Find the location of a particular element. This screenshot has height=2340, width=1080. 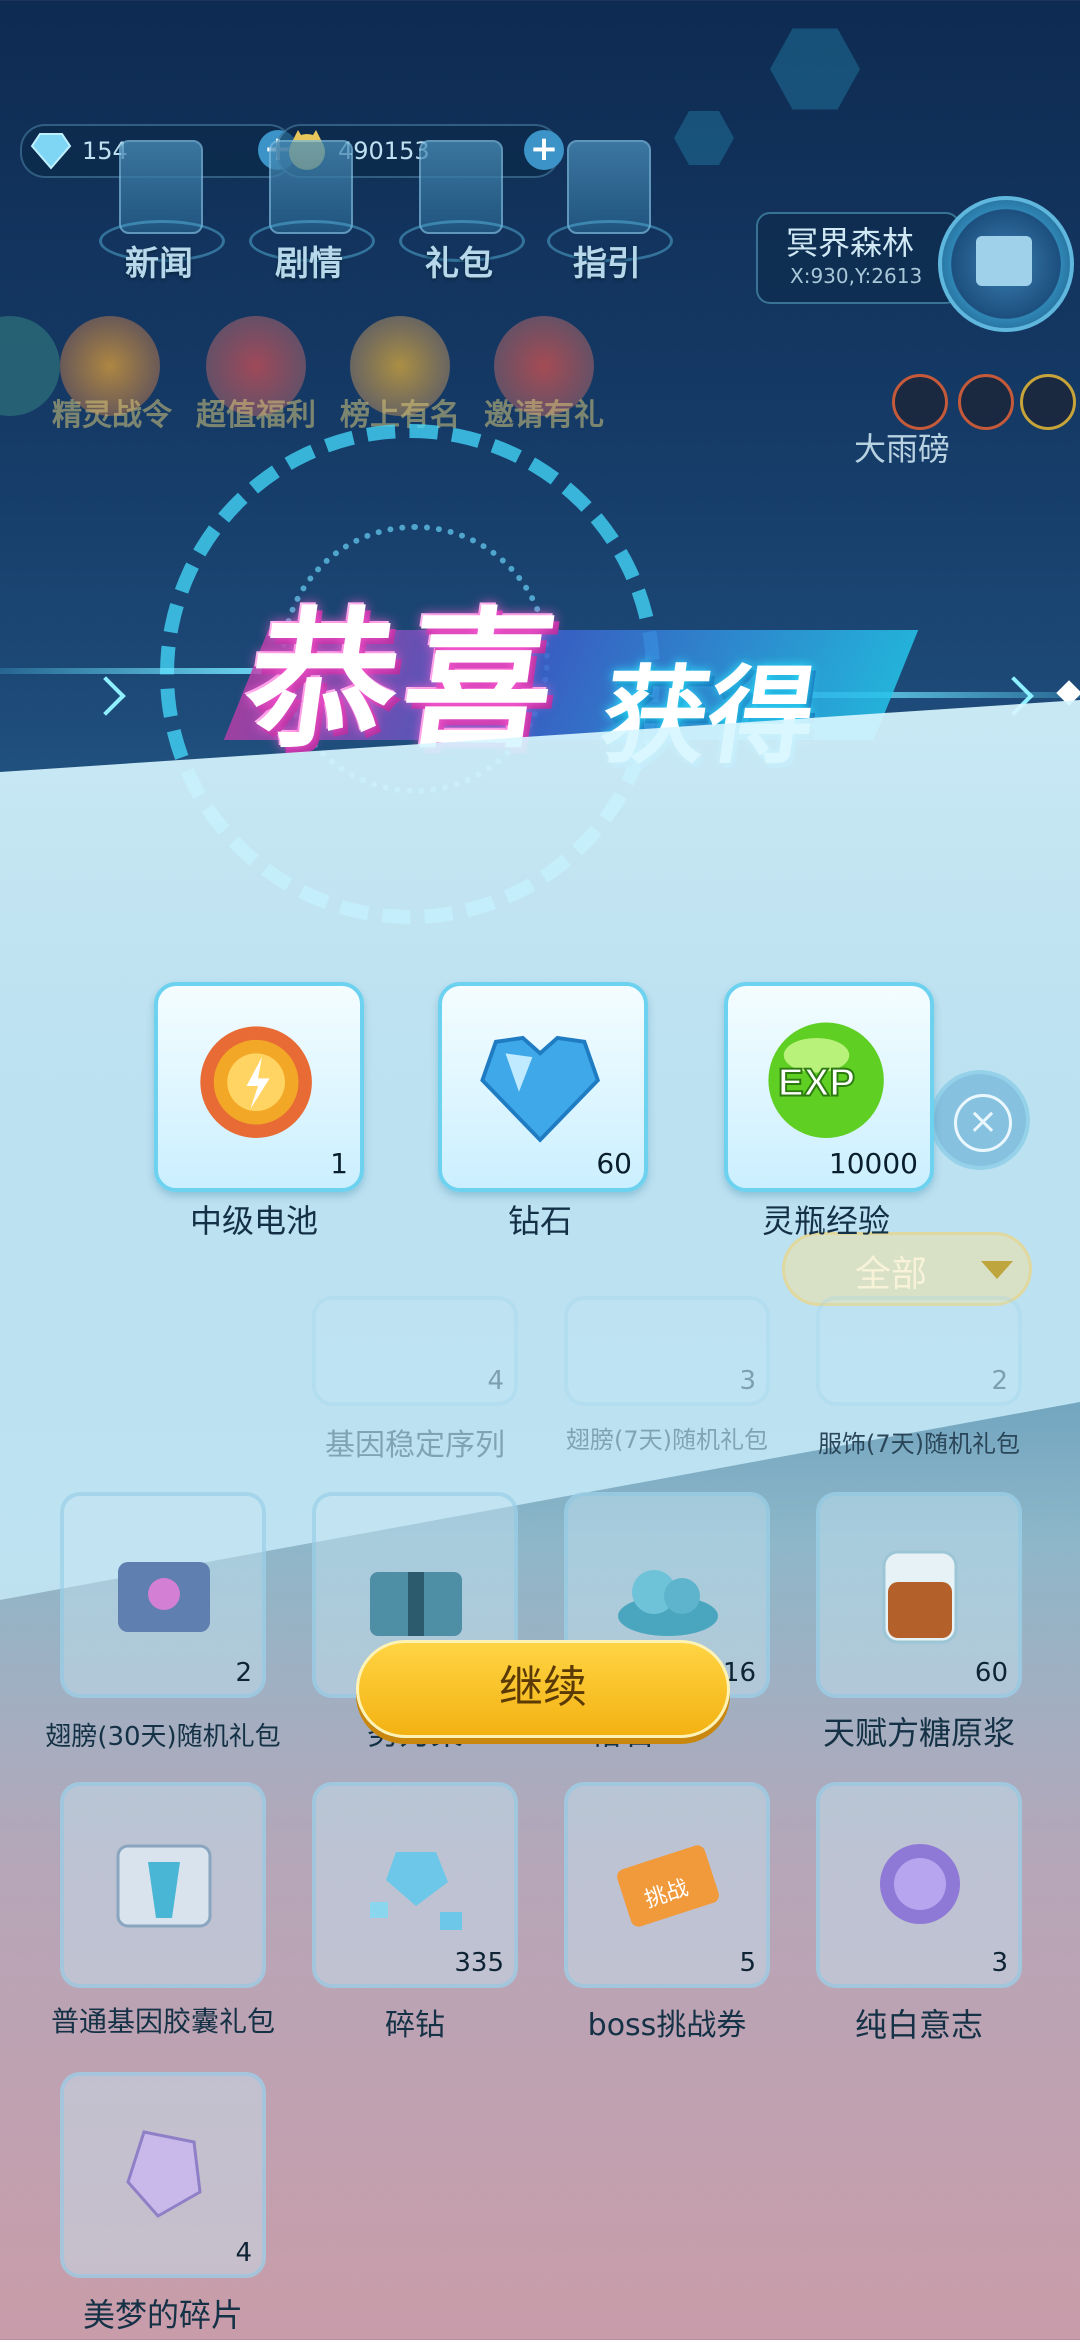

bag-item-name: 纯白意志 is located at coordinates (918, 2025).